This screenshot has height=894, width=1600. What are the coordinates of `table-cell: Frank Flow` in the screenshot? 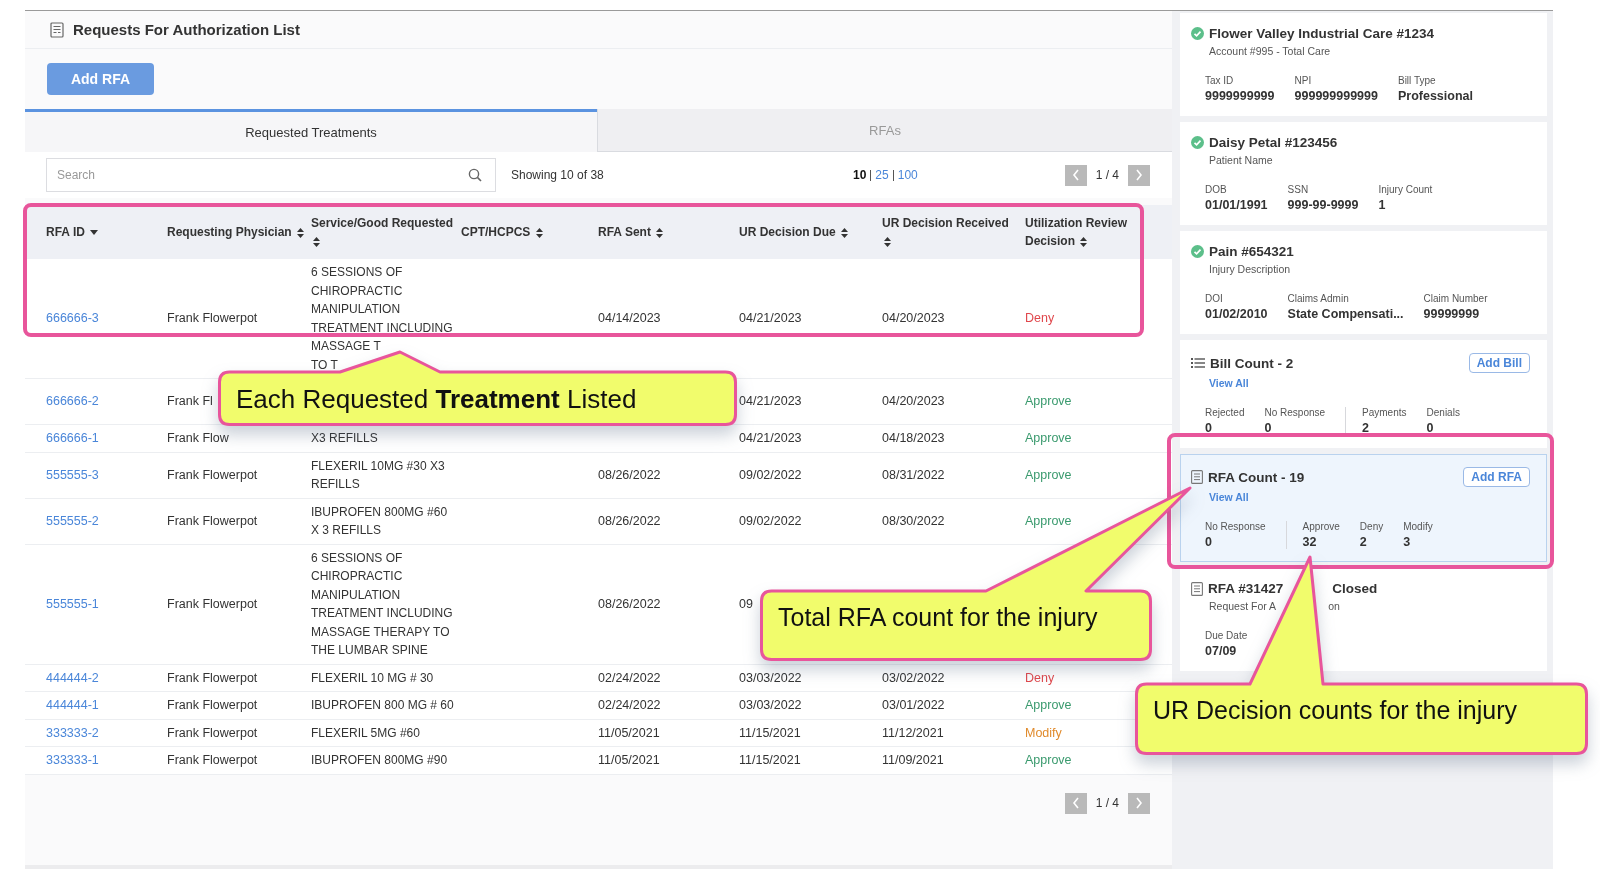 It's located at (198, 438).